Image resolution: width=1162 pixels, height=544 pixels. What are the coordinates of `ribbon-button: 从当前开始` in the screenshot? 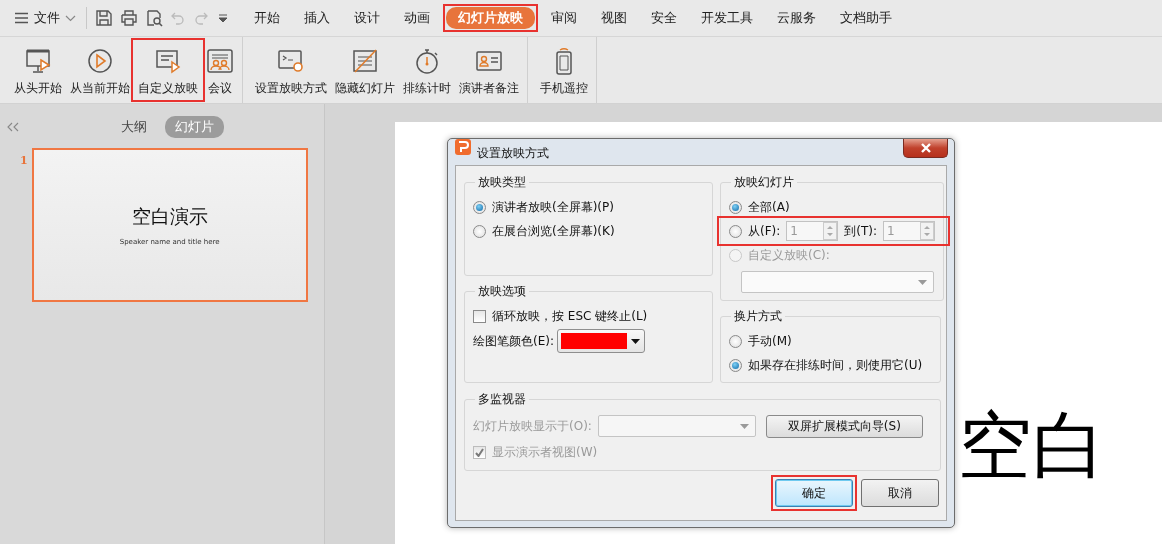 It's located at (100, 70).